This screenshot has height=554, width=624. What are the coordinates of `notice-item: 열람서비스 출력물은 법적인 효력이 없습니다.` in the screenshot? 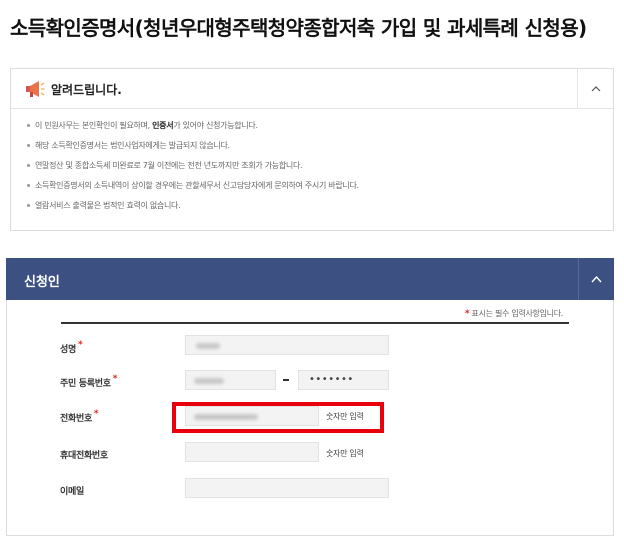 It's located at (320, 206).